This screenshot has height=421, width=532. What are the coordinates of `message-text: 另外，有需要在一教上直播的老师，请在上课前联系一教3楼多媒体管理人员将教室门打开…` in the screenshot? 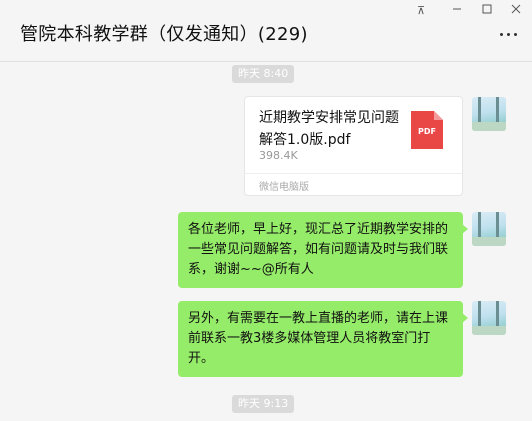 It's located at (318, 338).